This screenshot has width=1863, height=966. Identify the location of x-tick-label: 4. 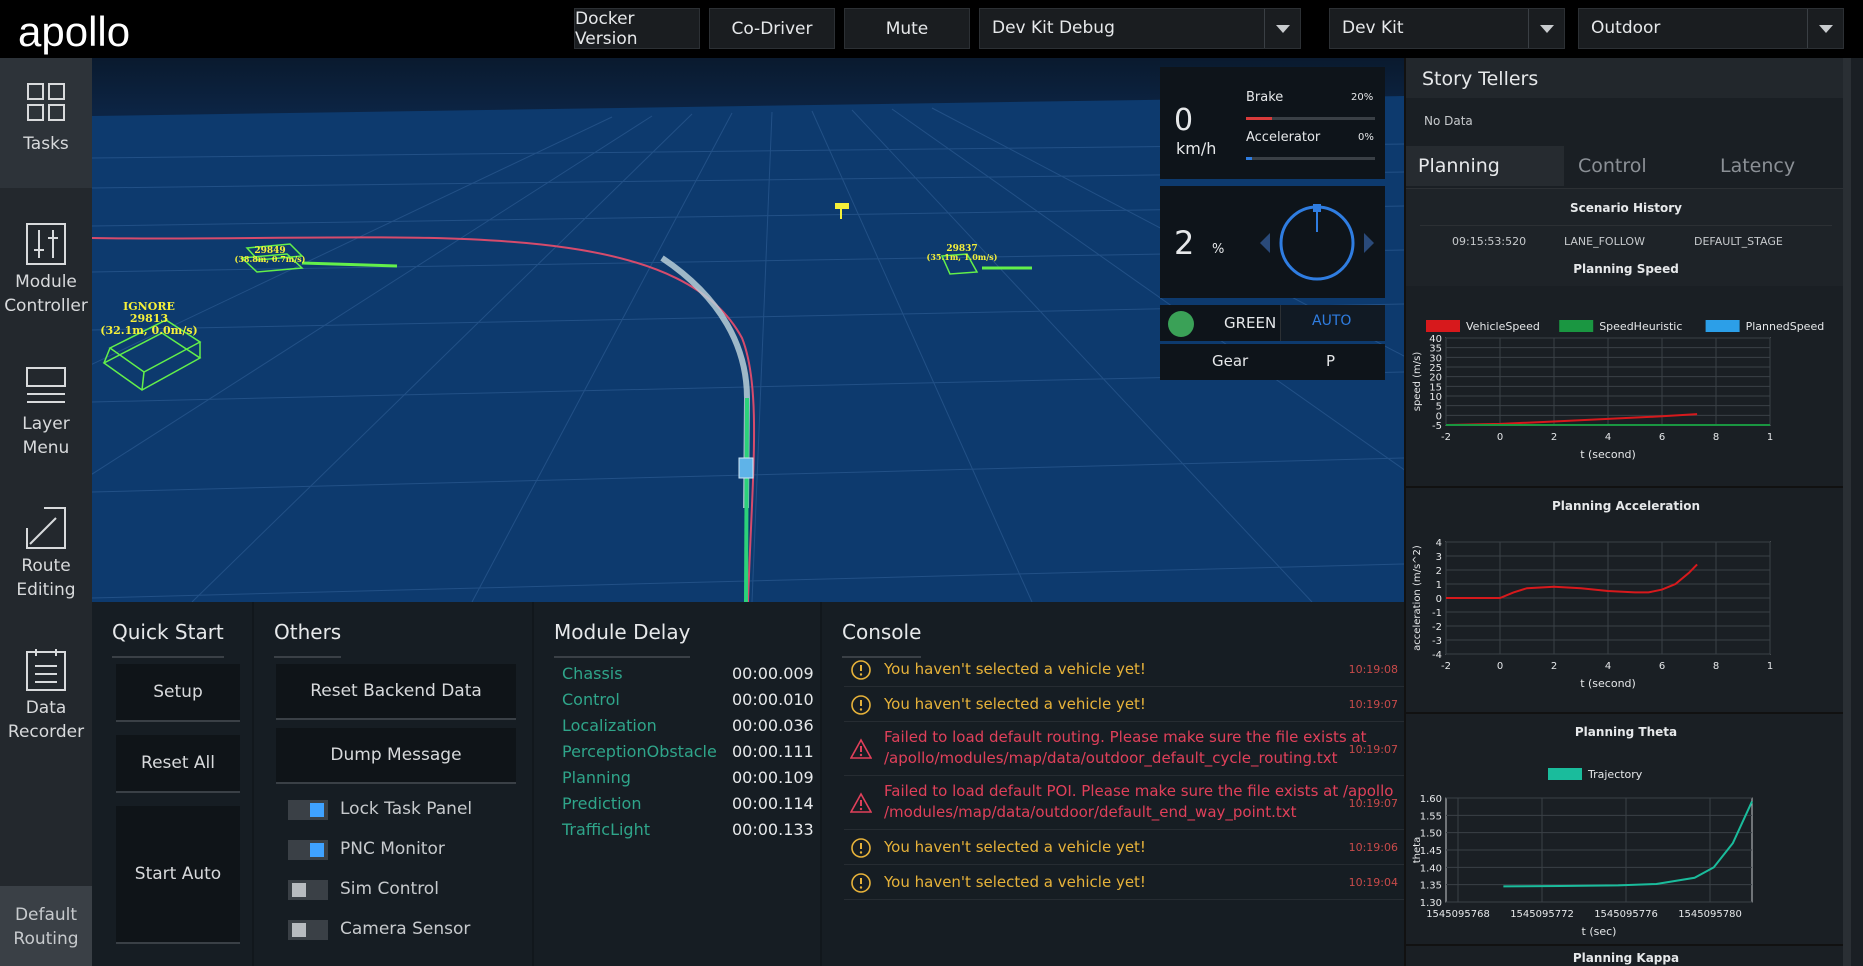
(1608, 666).